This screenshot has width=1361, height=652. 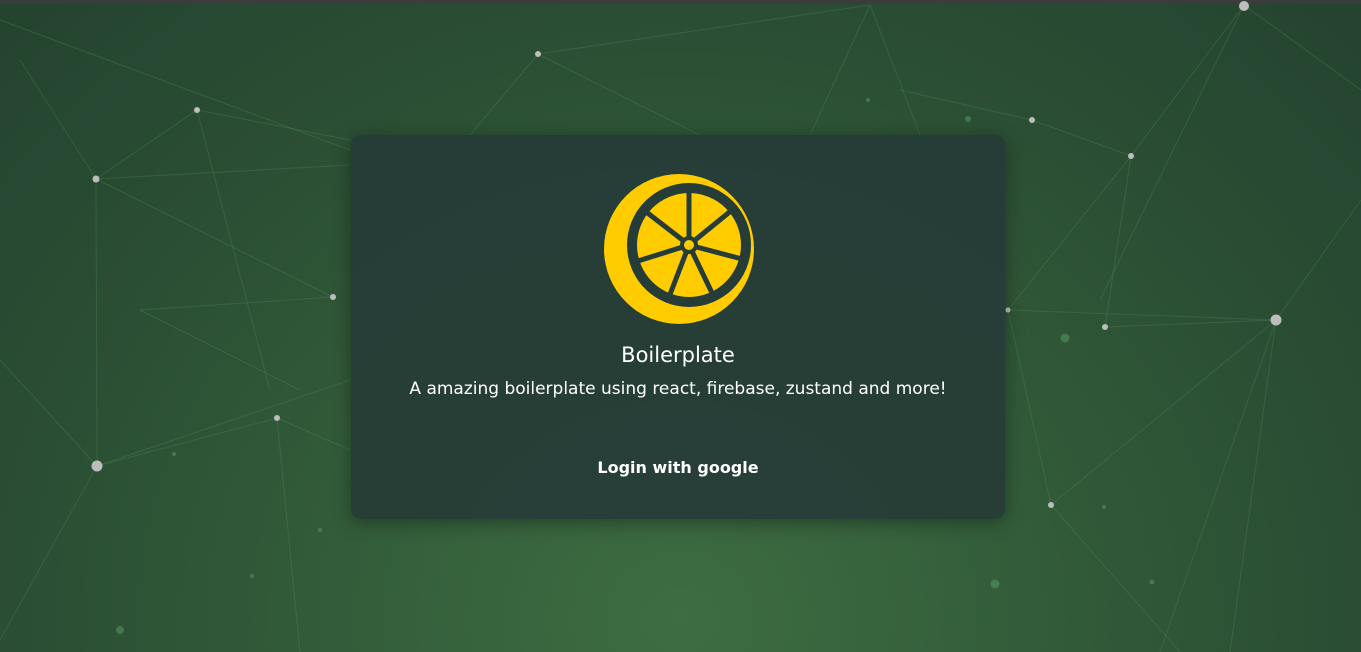 I want to click on app-title: Boilerplate, so click(x=678, y=355).